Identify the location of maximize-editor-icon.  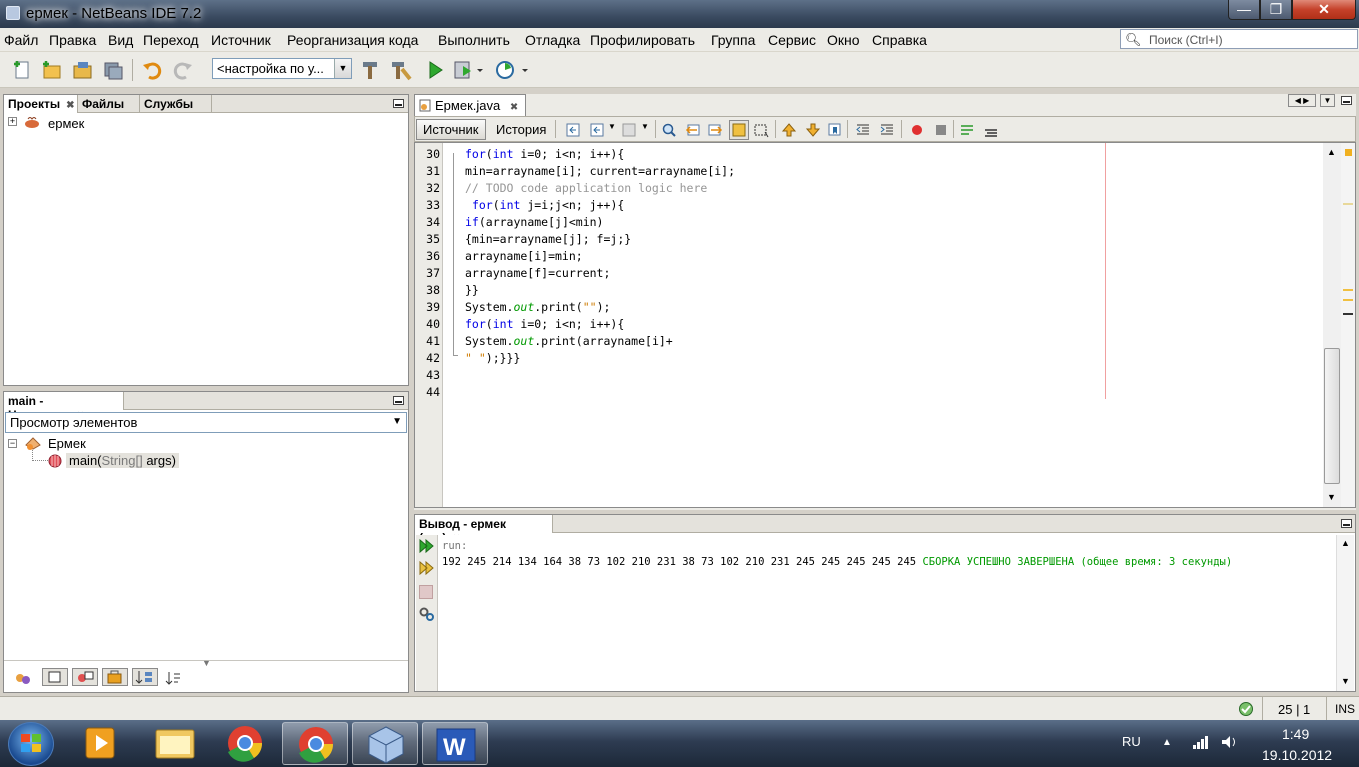
(1346, 100).